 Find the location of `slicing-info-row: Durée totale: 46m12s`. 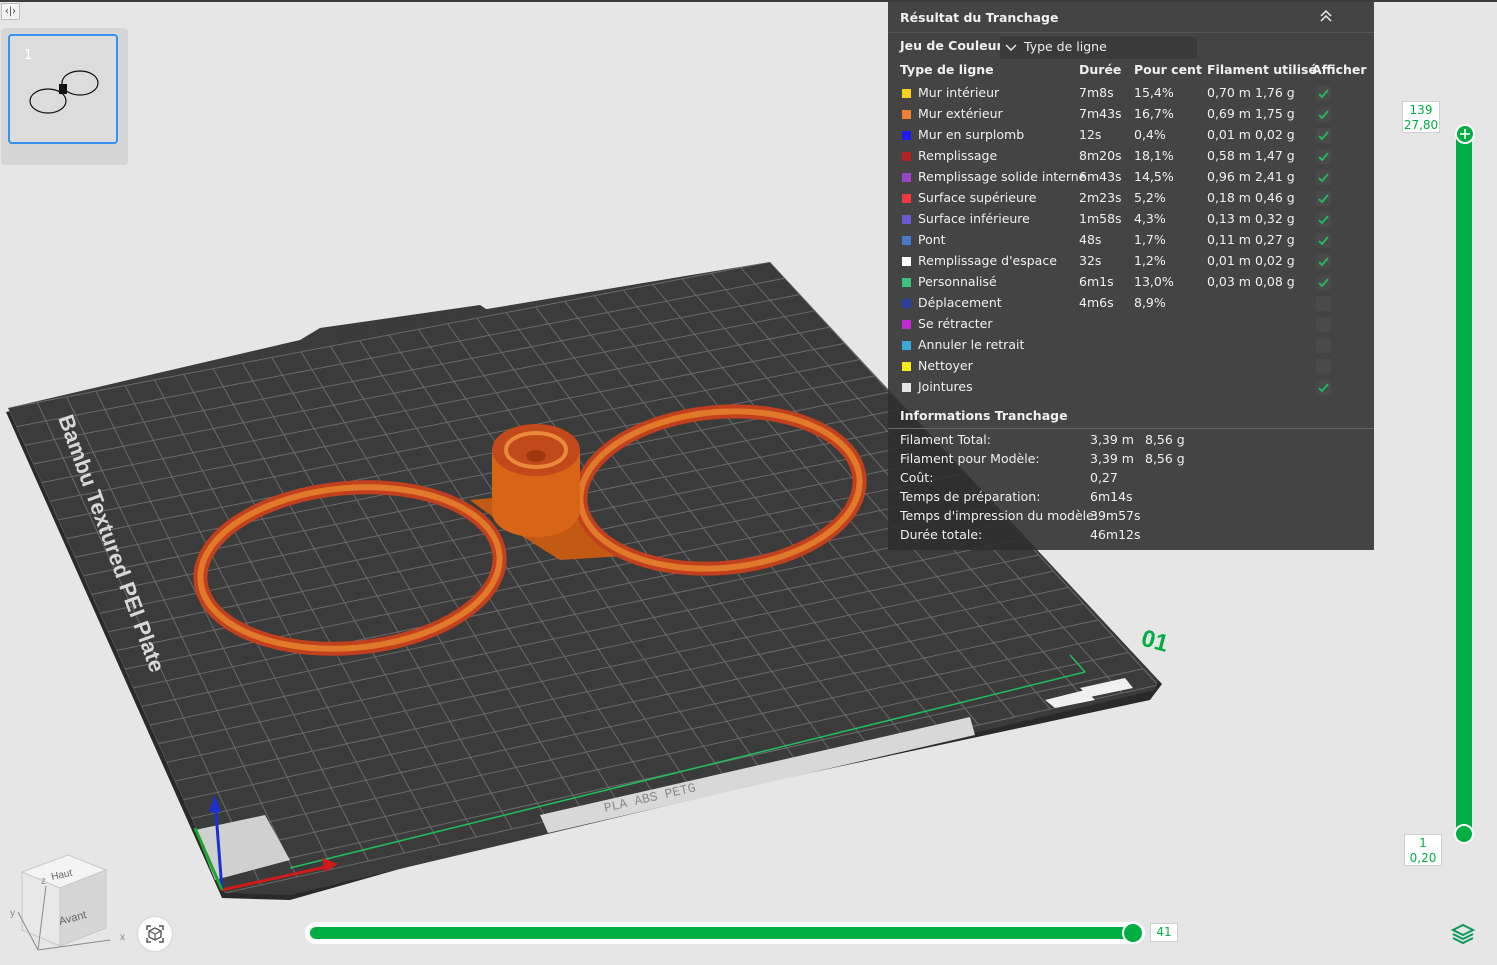

slicing-info-row: Durée totale: 46m12s is located at coordinates (1131, 535).